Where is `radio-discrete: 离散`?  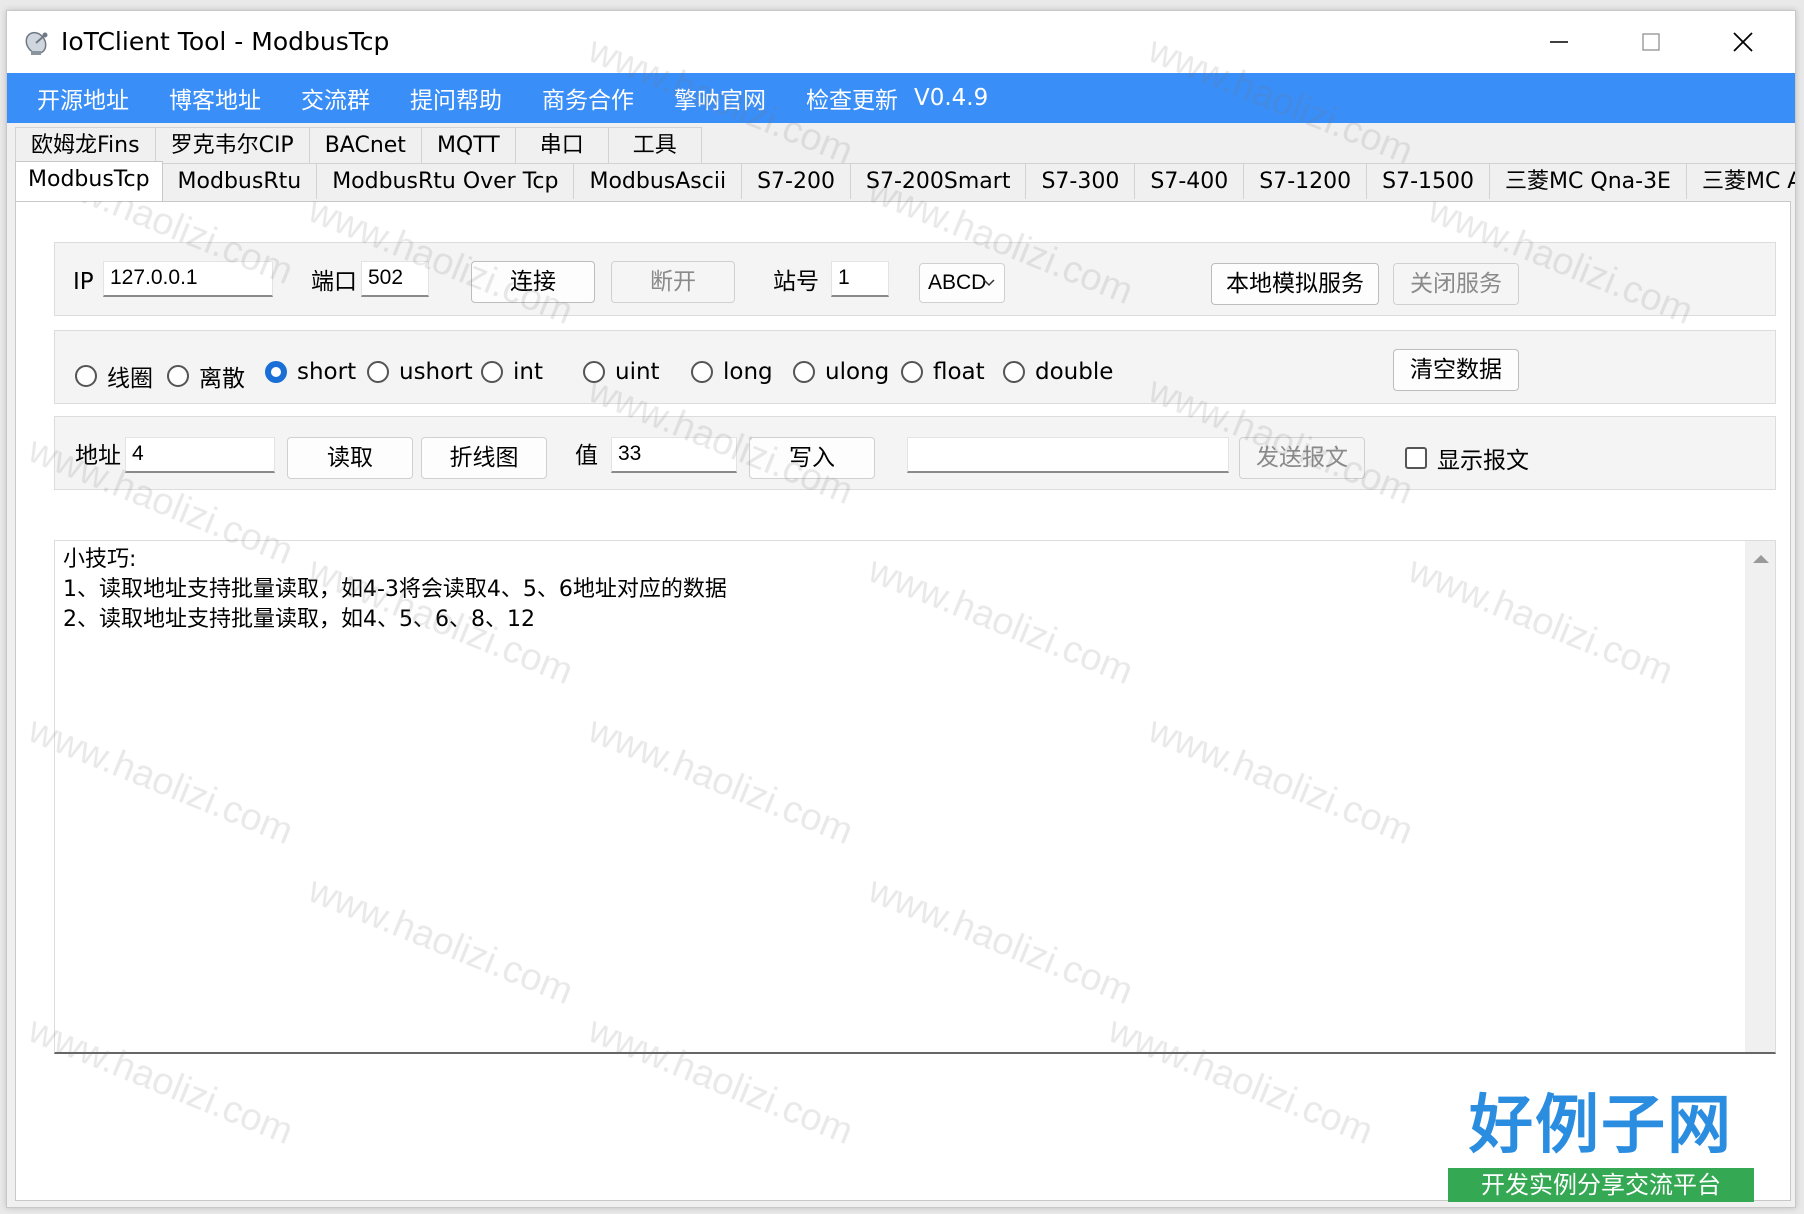 radio-discrete: 离散 is located at coordinates (206, 376).